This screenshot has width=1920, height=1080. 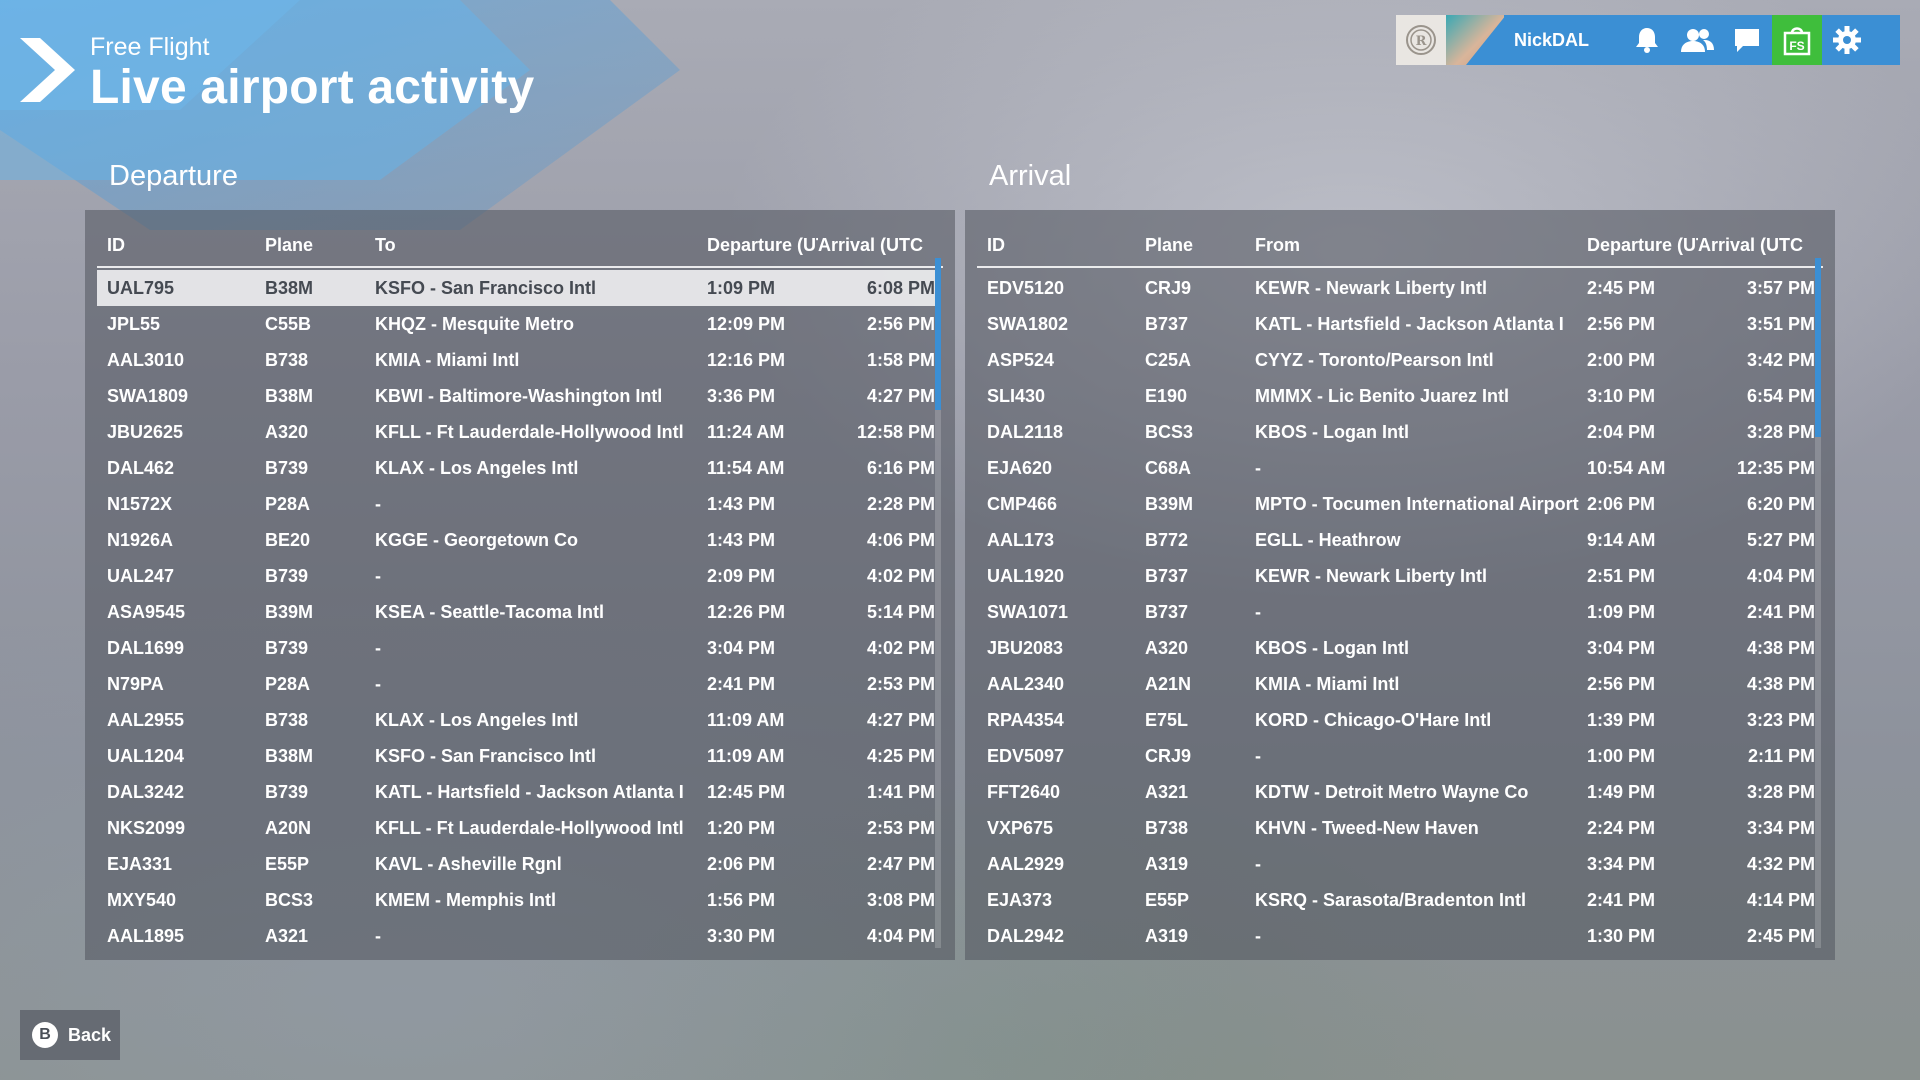 What do you see at coordinates (1258, 611) in the screenshot?
I see `cell-from: -` at bounding box center [1258, 611].